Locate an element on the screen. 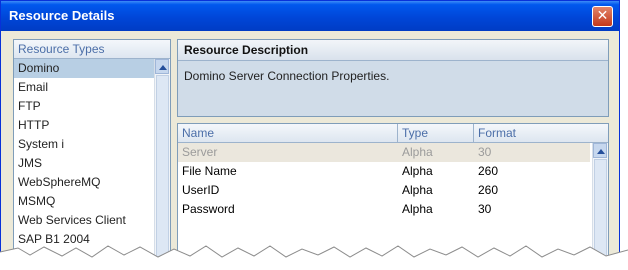  column-header-name: Name is located at coordinates (288, 133).